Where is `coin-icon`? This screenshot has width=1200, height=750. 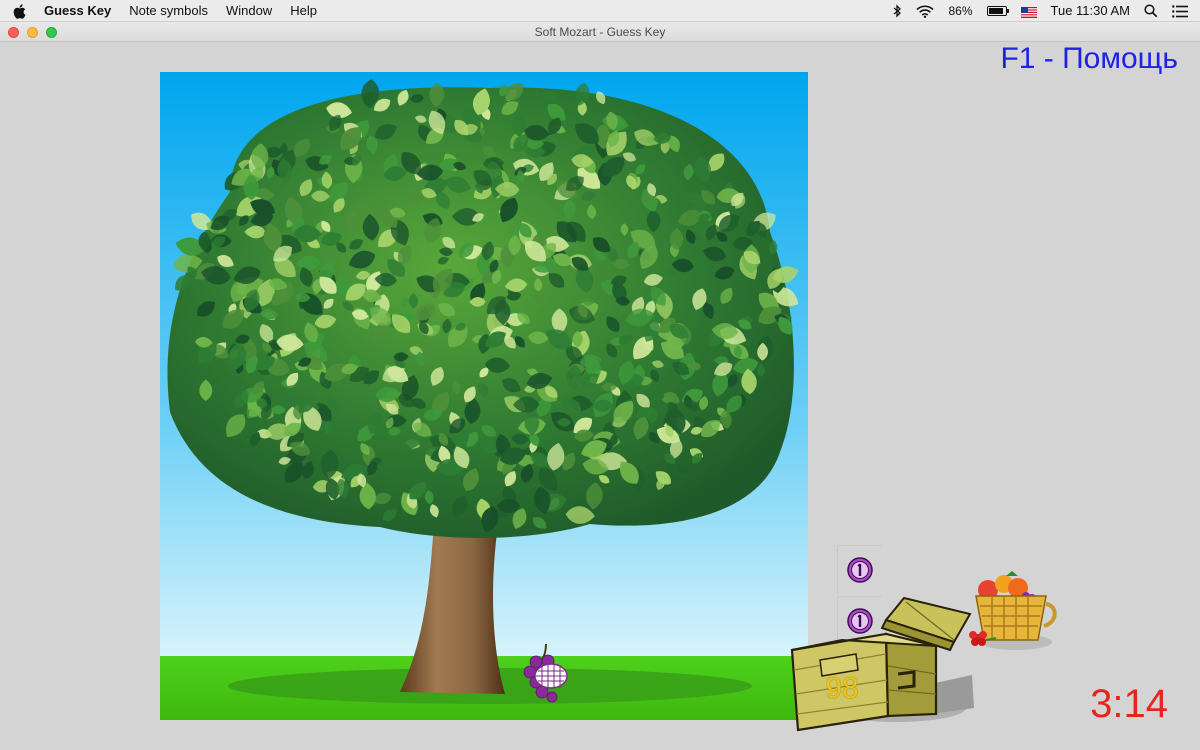
coin-icon is located at coordinates (860, 572).